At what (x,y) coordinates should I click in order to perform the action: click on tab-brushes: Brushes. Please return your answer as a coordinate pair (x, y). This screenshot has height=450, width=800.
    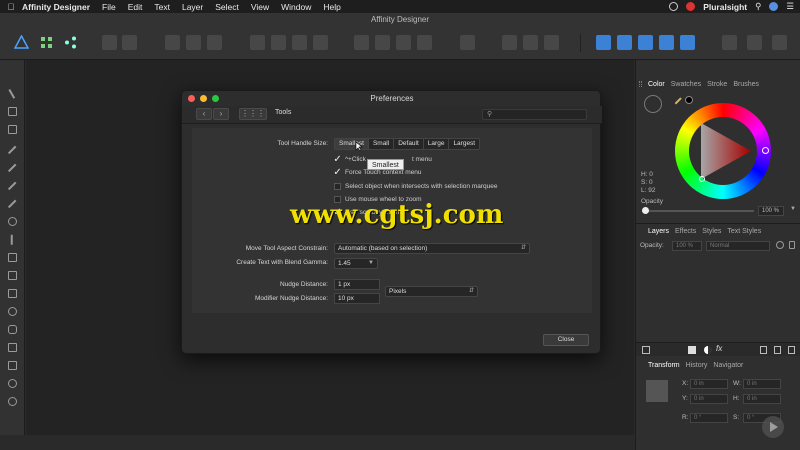
    Looking at the image, I should click on (746, 84).